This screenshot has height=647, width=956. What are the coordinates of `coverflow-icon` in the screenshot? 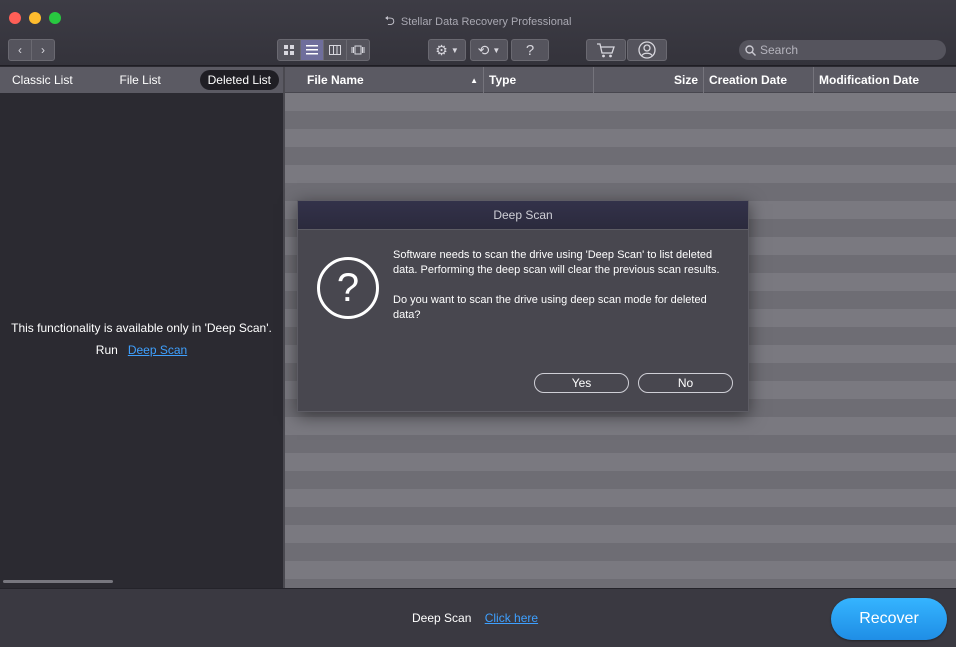 It's located at (358, 50).